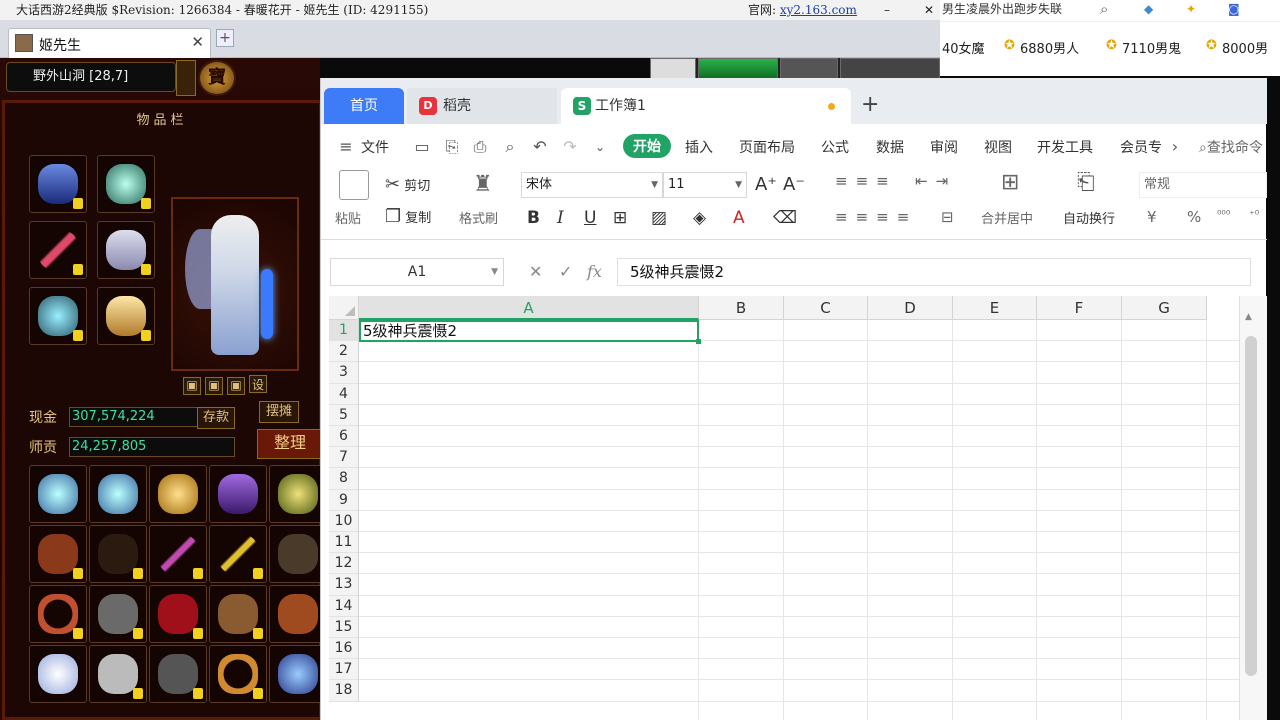  I want to click on export-pdf-icon: ⎘, so click(452, 147).